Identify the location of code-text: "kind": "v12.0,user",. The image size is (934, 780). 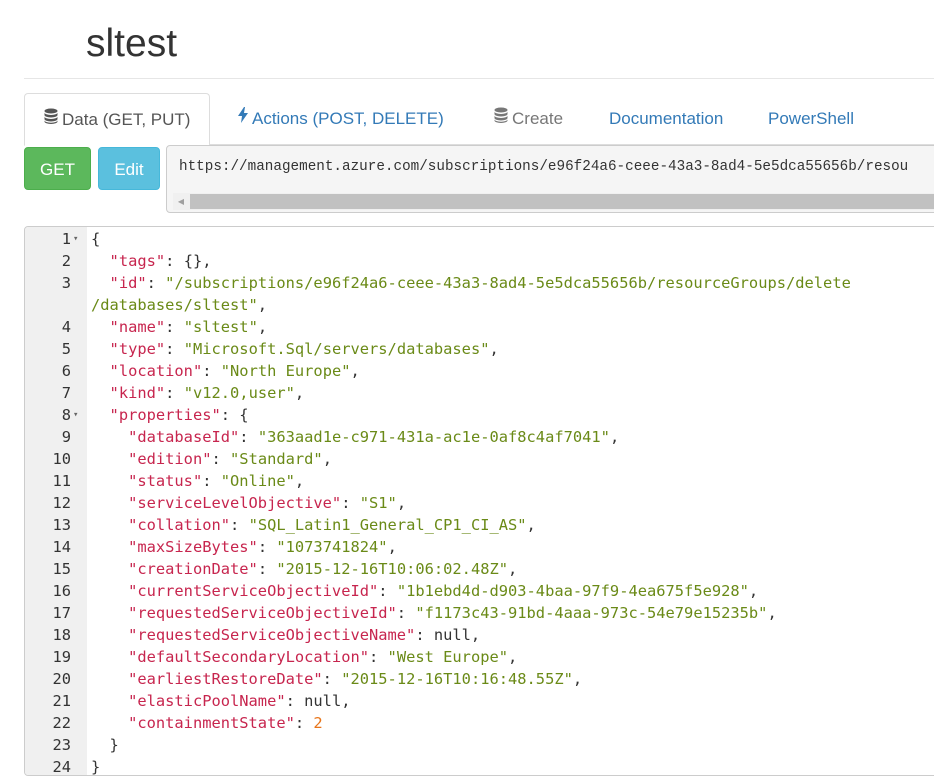
(198, 393).